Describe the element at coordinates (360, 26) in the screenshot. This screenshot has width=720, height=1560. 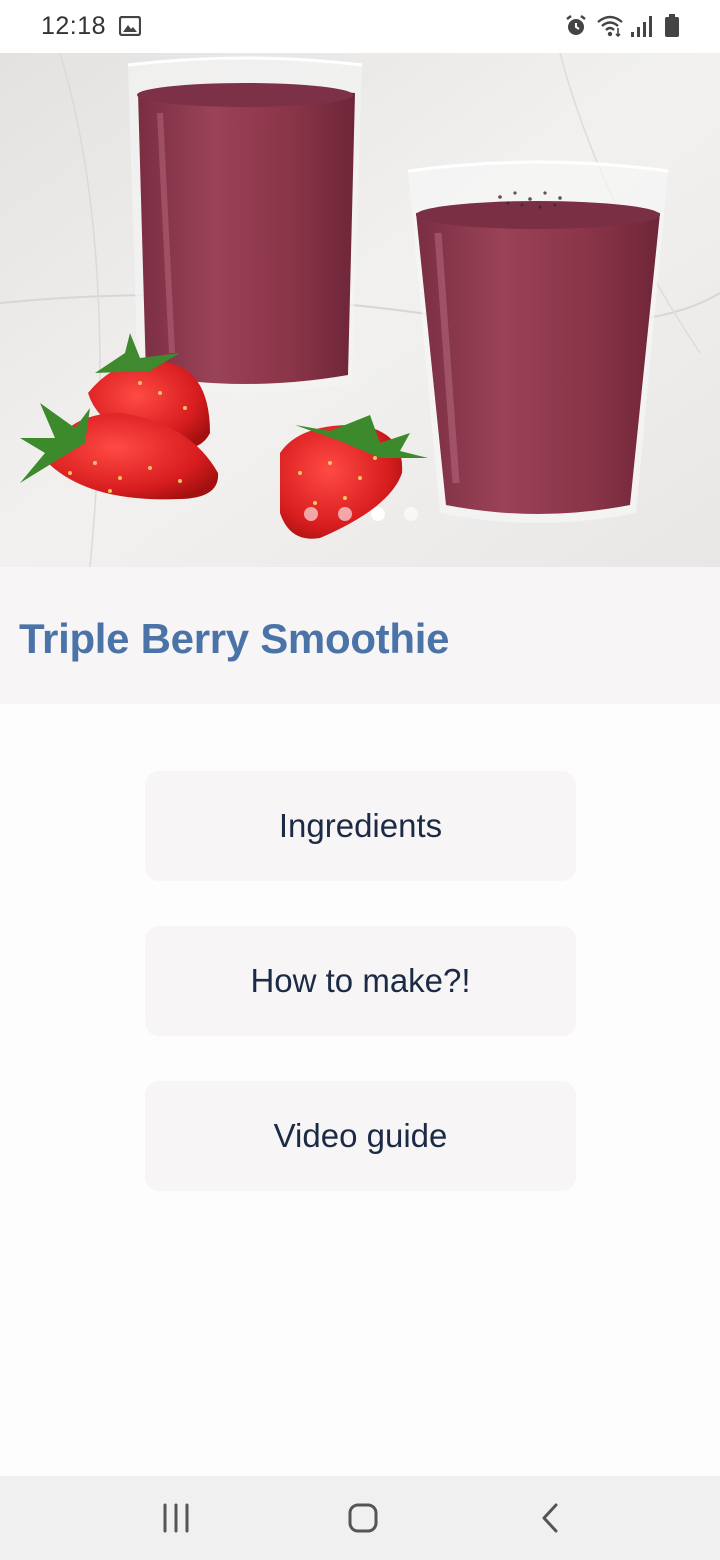
I see `status-bar: 12:18` at that location.